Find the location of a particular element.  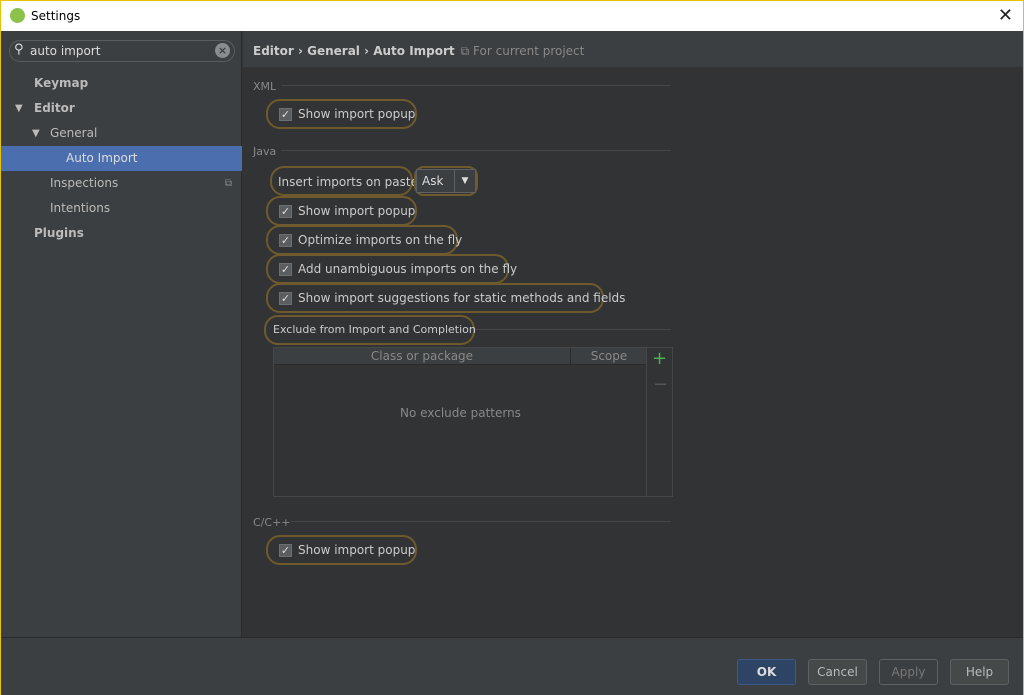

sidebar-item-auto-import: Auto Import is located at coordinates (121, 158).